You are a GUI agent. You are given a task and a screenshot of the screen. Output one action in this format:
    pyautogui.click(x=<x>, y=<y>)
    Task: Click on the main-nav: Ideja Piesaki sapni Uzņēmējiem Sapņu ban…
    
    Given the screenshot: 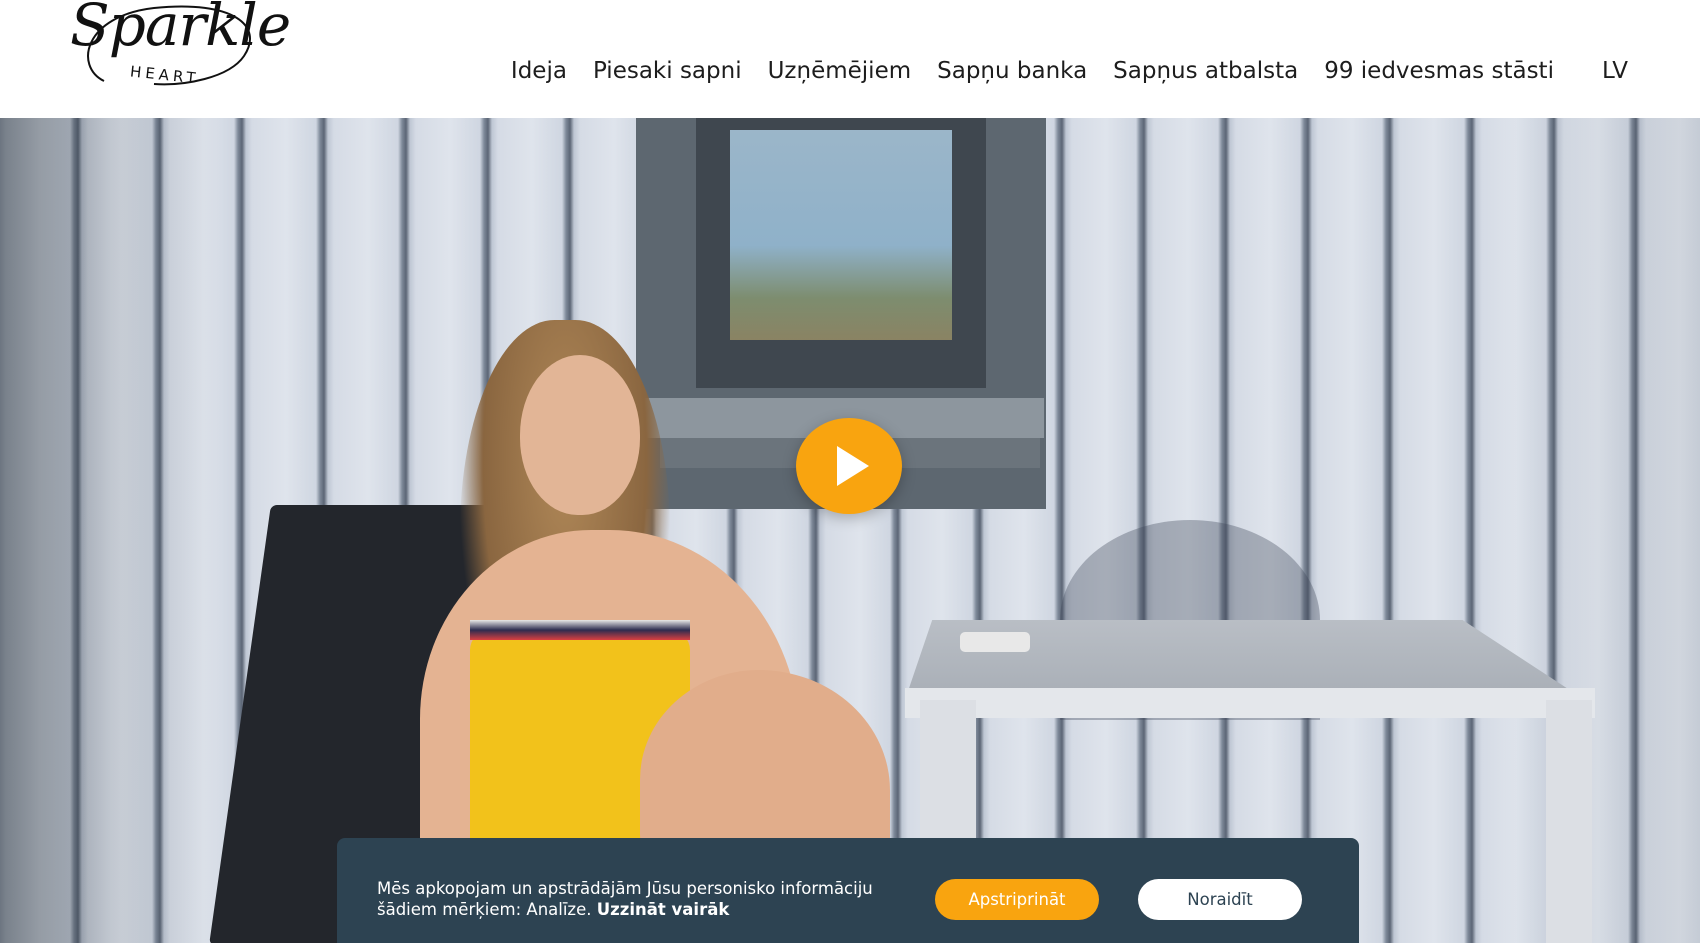 What is the action you would take?
    pyautogui.click(x=1056, y=71)
    